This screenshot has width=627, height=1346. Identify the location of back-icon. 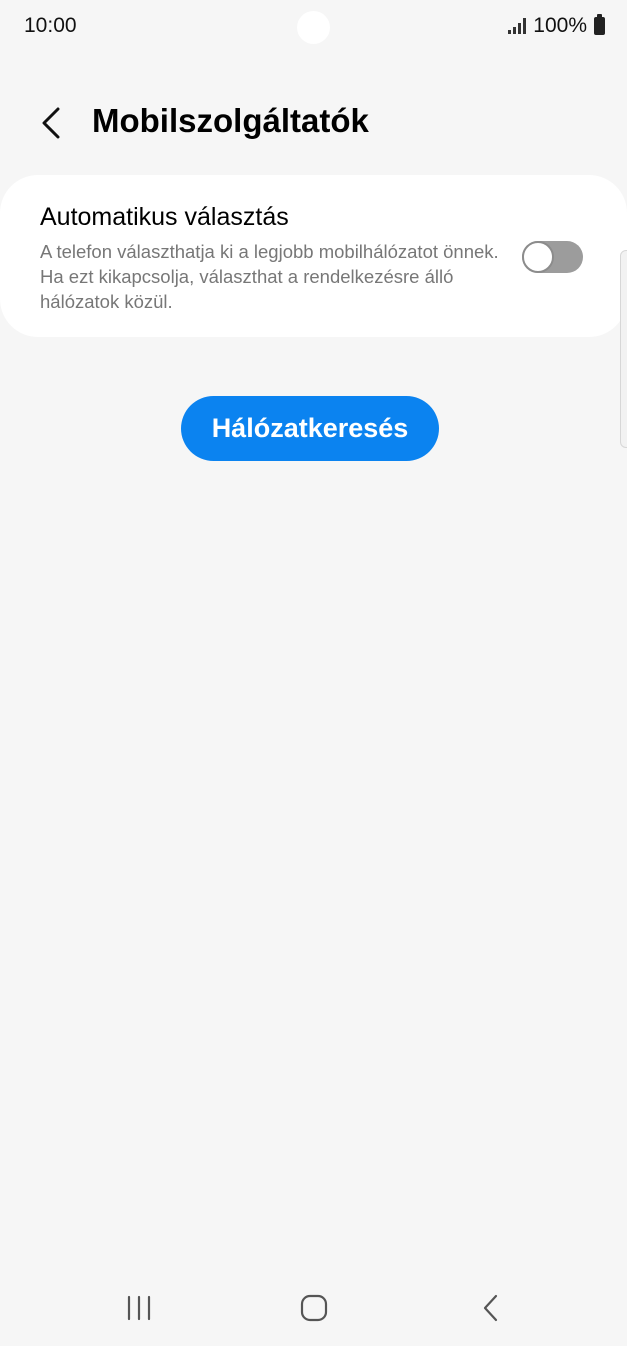
(490, 1308).